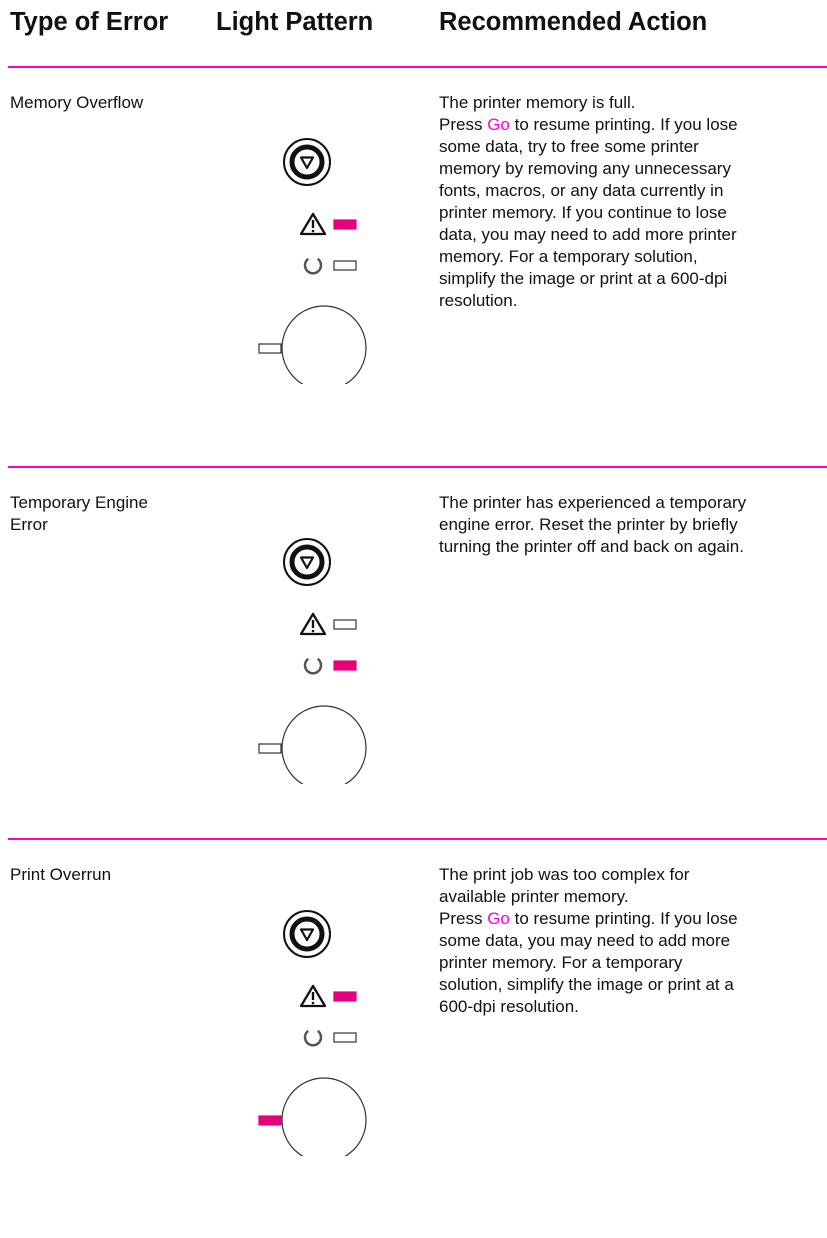 The height and width of the screenshot is (1238, 827). I want to click on action-line: available printer memory., so click(629, 897).